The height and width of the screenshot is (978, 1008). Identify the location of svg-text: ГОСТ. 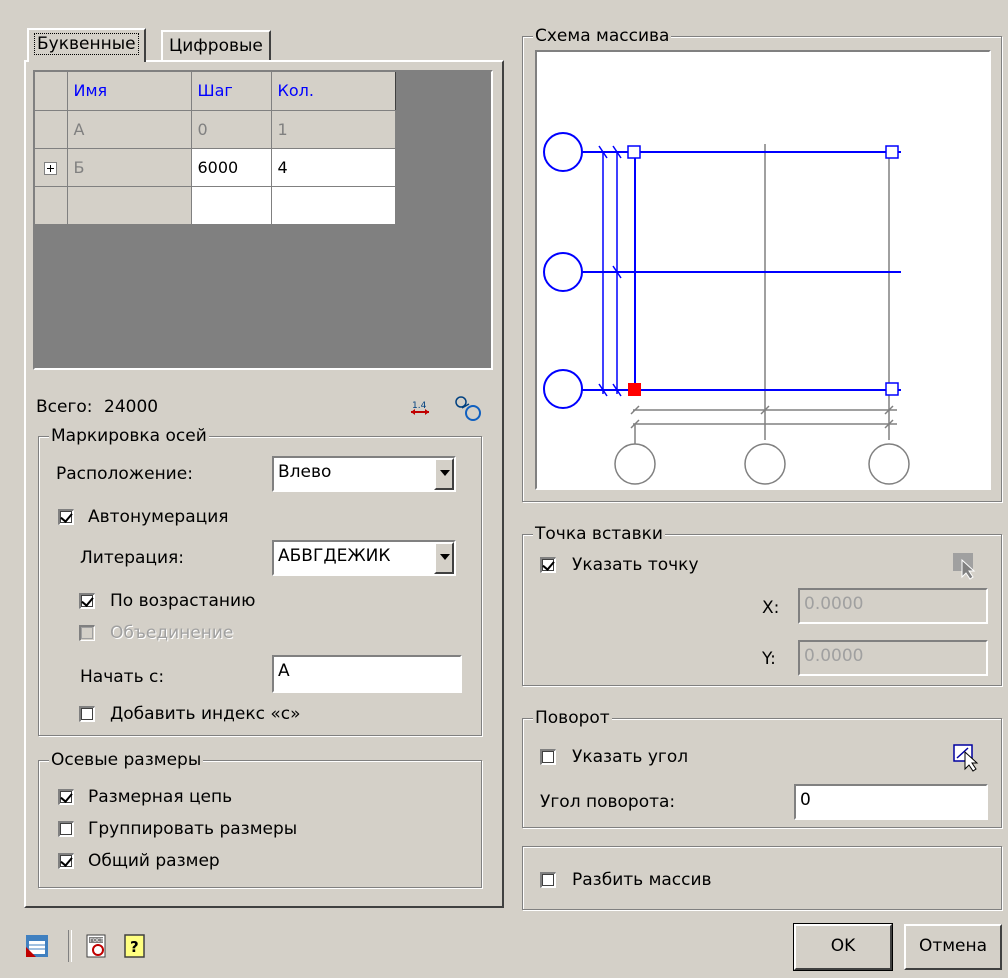
(97, 941).